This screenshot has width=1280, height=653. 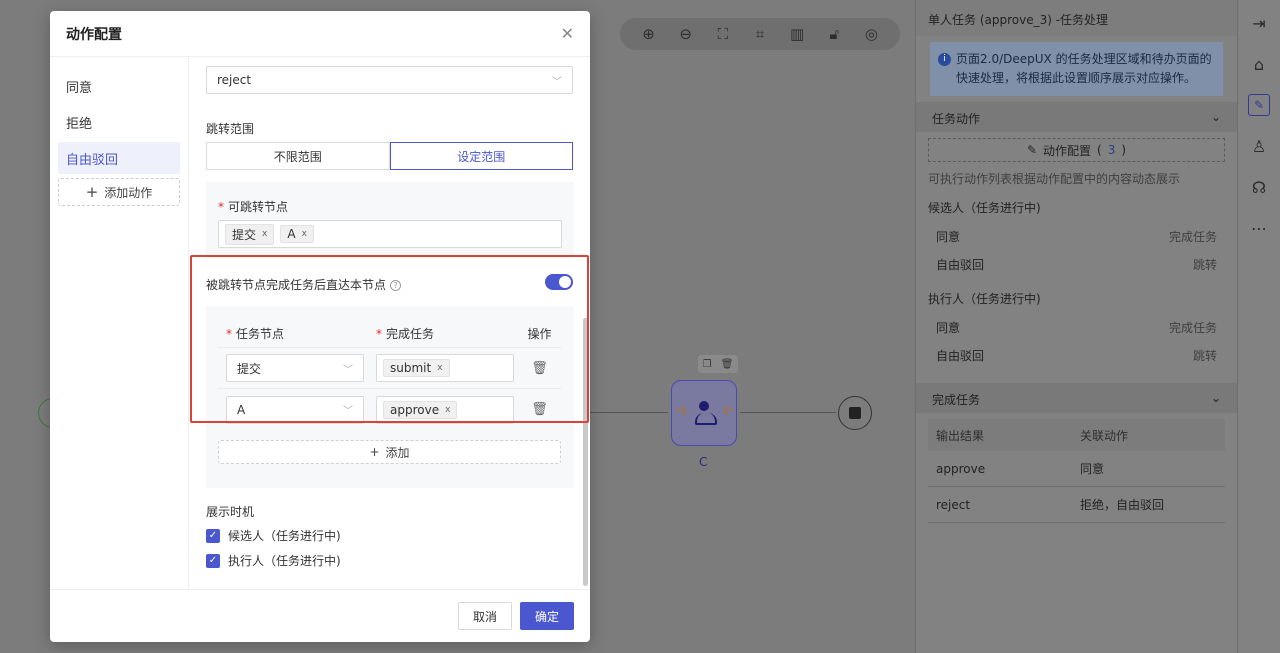 What do you see at coordinates (703, 462) in the screenshot?
I see `node-label: C` at bounding box center [703, 462].